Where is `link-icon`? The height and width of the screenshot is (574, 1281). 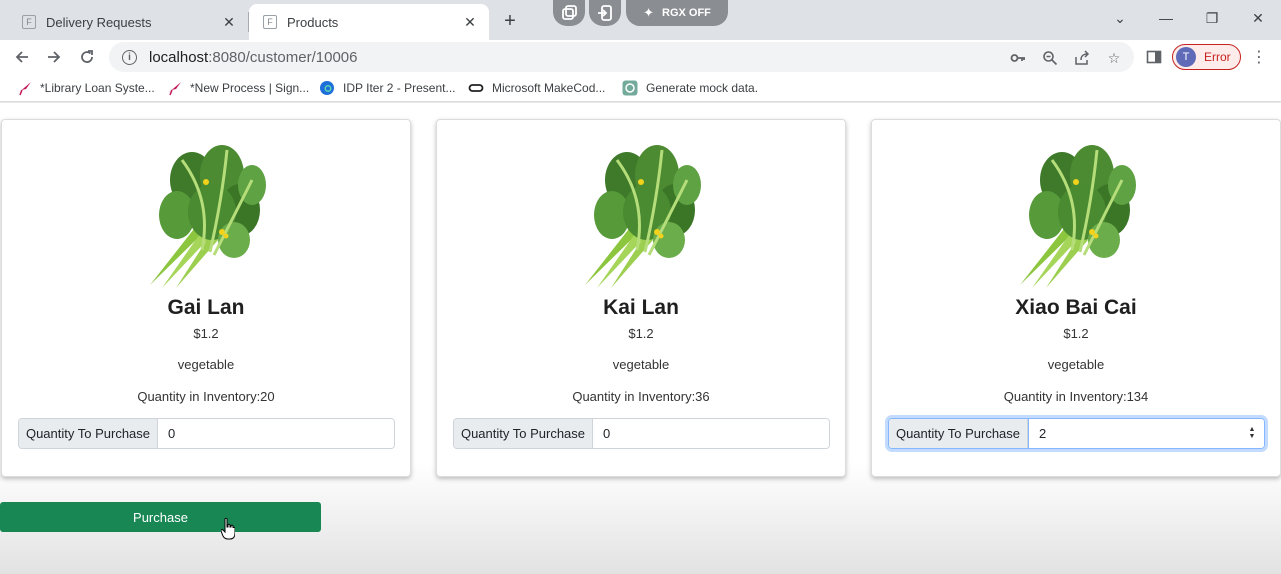 link-icon is located at coordinates (476, 88).